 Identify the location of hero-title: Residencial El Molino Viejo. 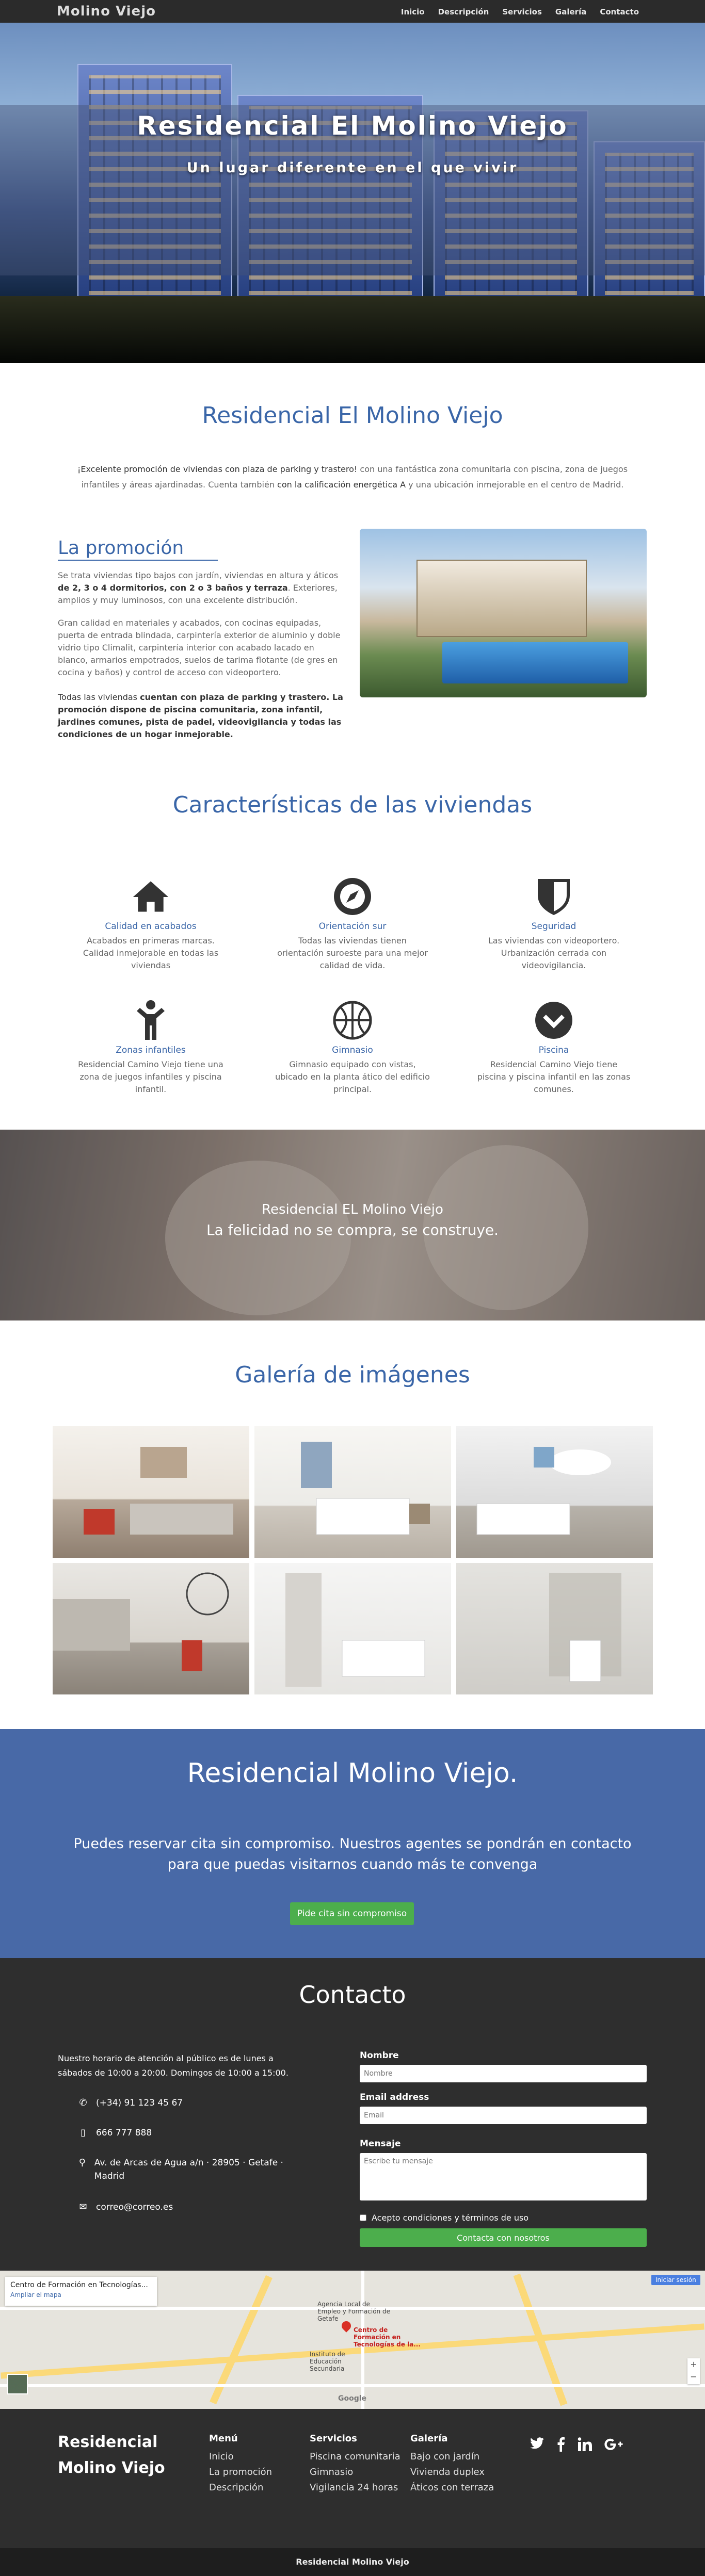
(352, 126).